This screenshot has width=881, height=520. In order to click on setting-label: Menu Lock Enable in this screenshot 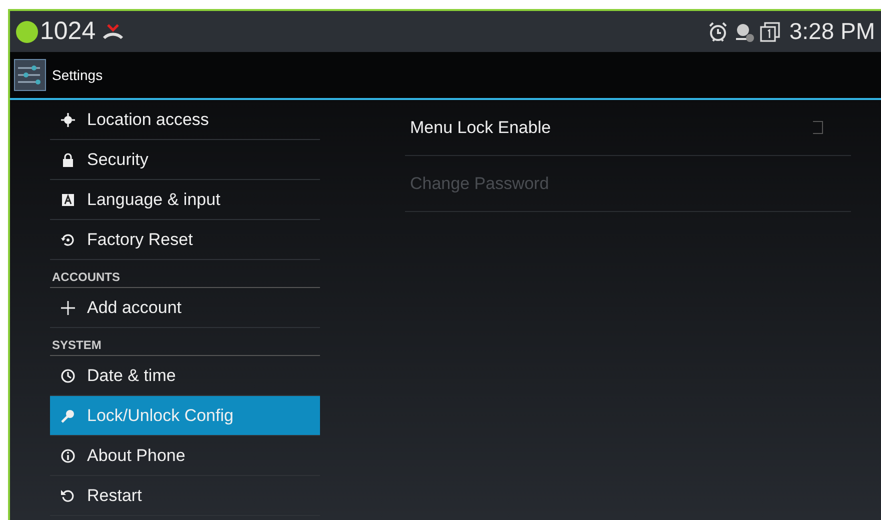, I will do `click(481, 128)`.